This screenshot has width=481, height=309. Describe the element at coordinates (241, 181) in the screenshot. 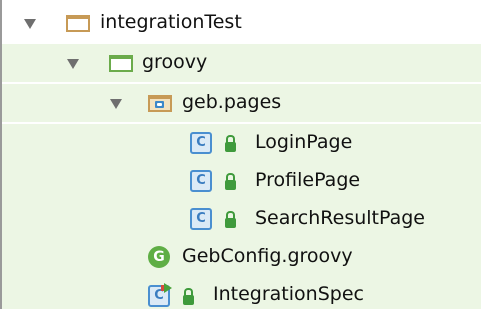

I see `tree-node-profilepage: C ProfilePage` at that location.